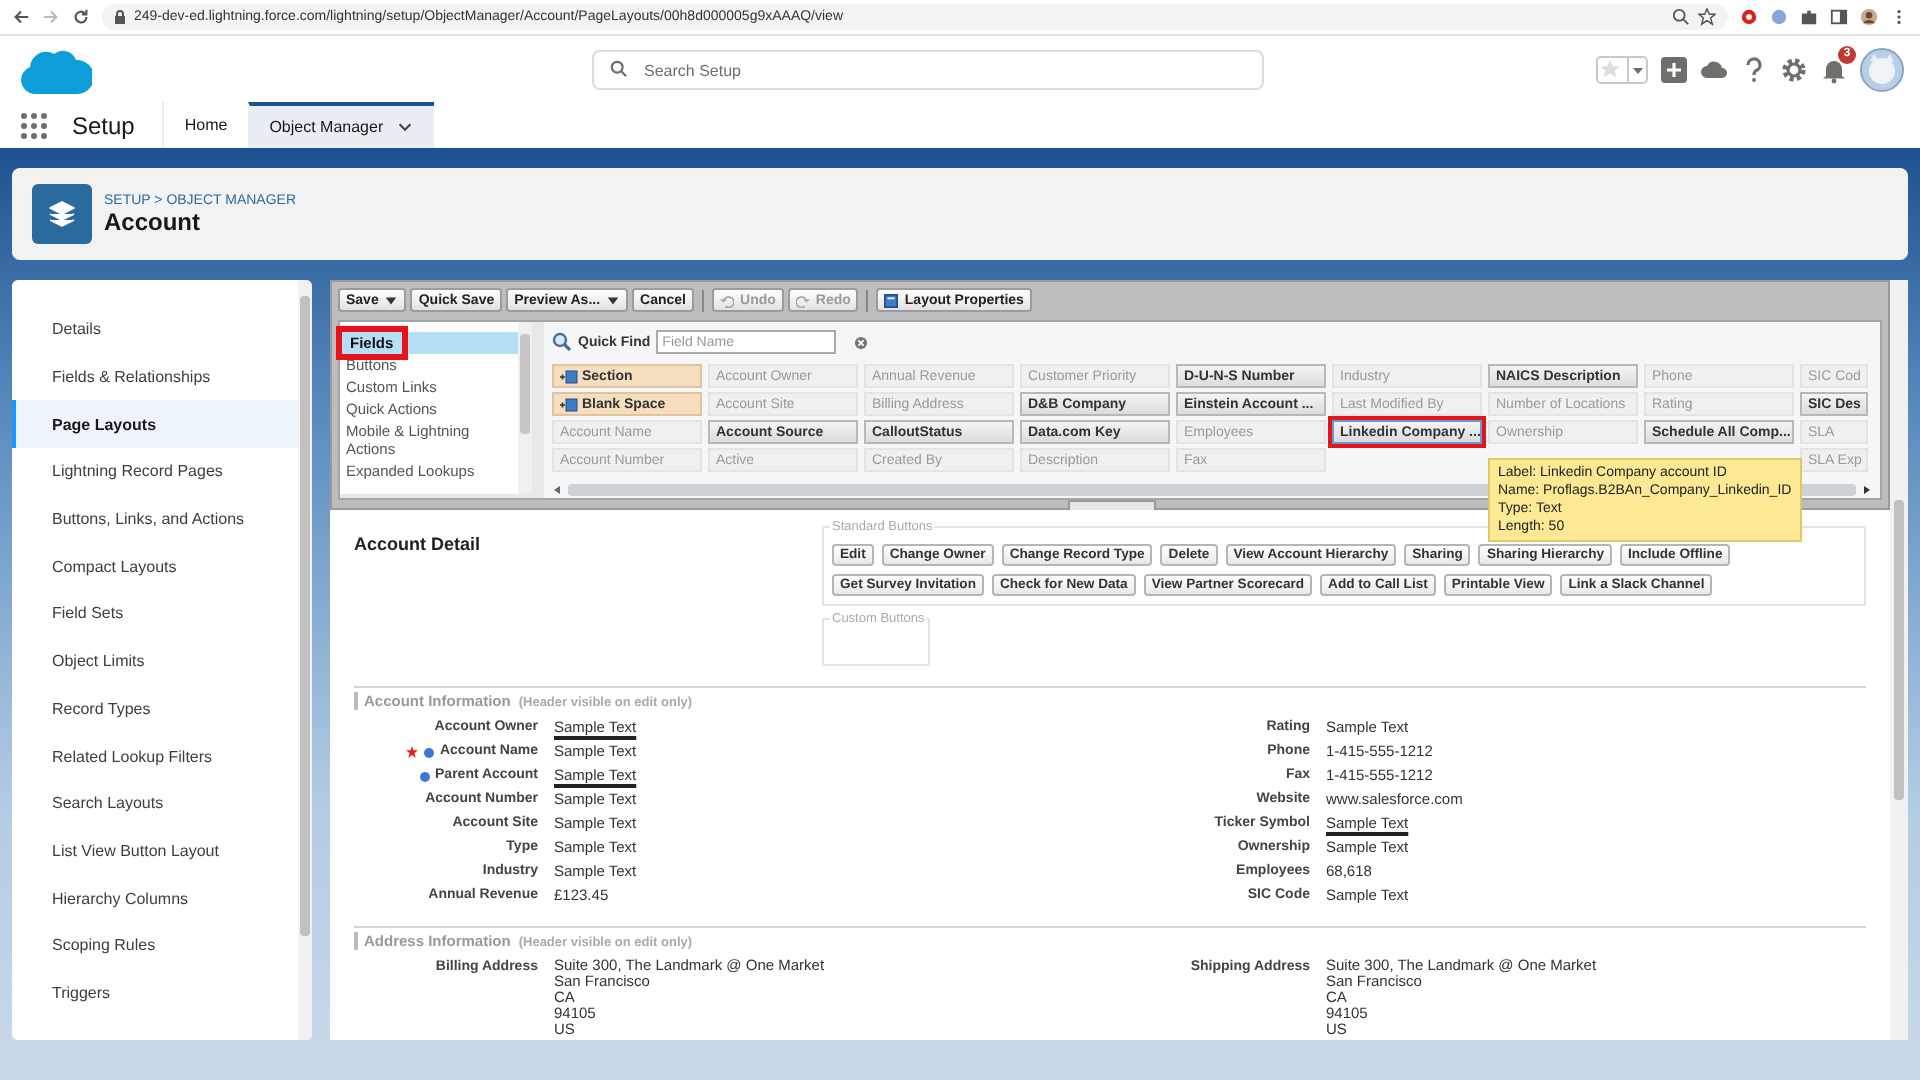  What do you see at coordinates (153, 221) in the screenshot?
I see `page-title: Account` at bounding box center [153, 221].